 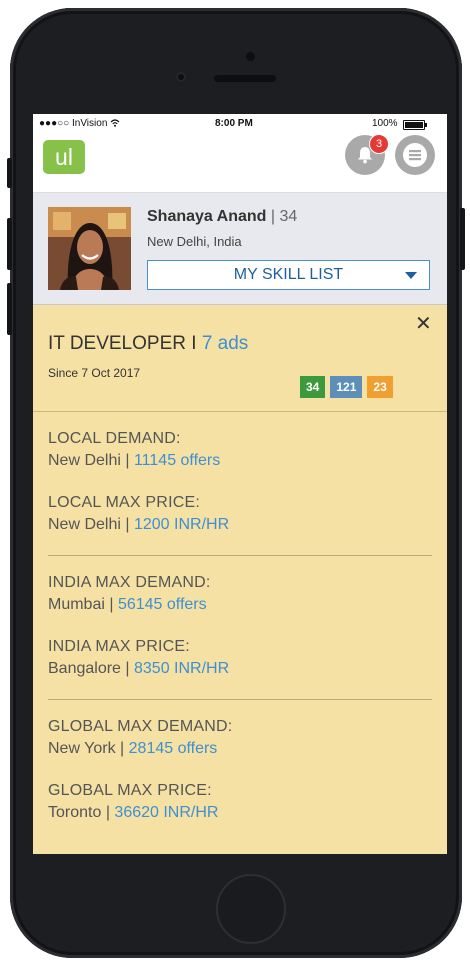 What do you see at coordinates (166, 812) in the screenshot?
I see `global-price-link: 36620 INR/HR` at bounding box center [166, 812].